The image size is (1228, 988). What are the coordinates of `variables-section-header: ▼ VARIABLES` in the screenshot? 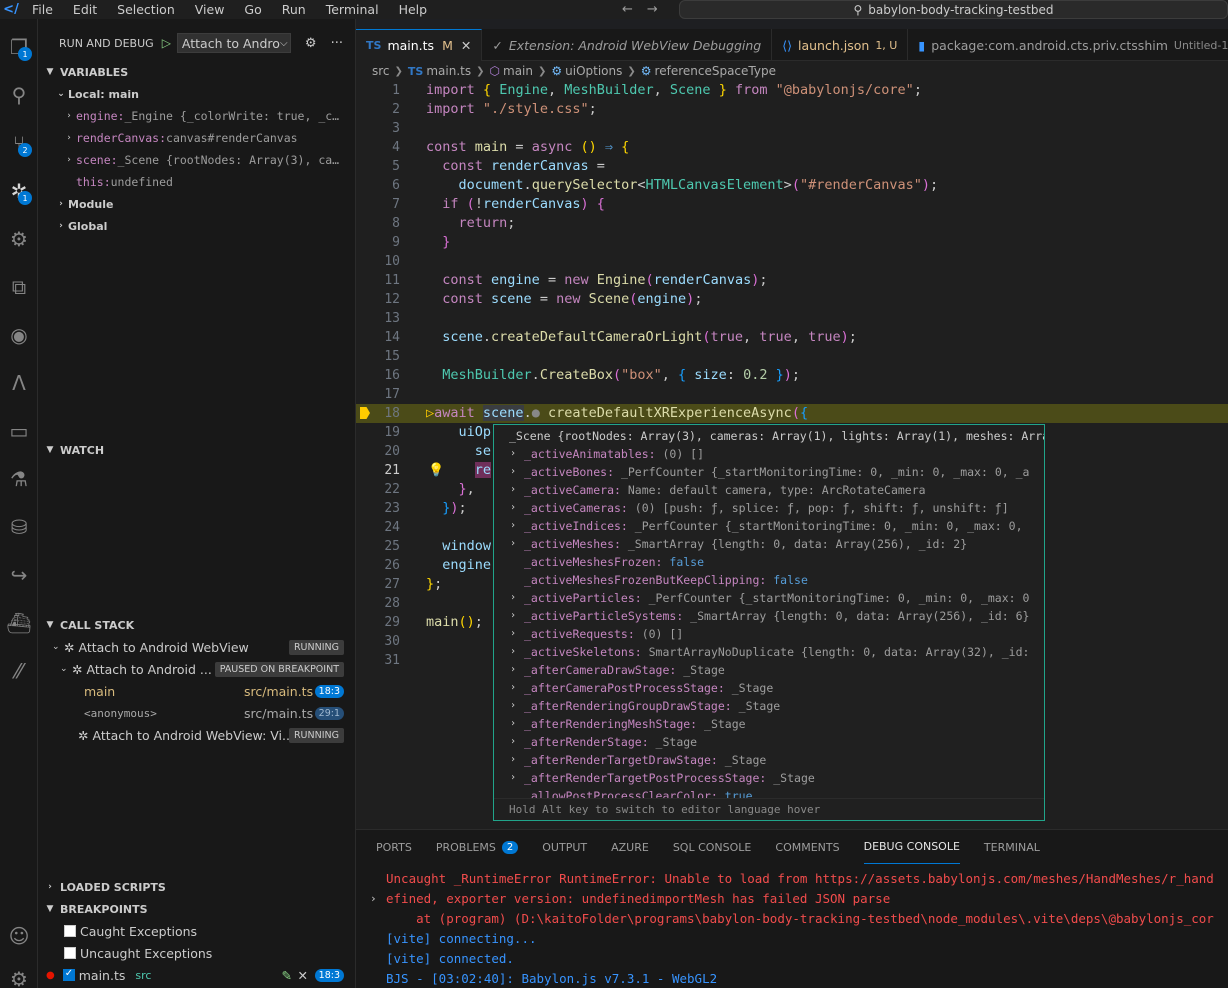 It's located at (197, 72).